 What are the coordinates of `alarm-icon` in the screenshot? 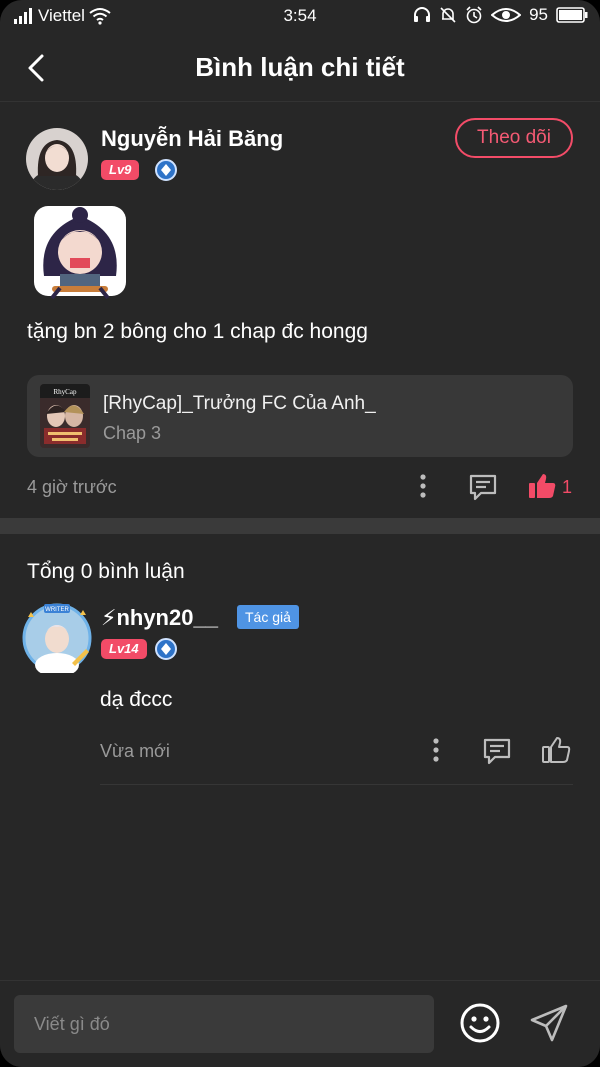 It's located at (474, 15).